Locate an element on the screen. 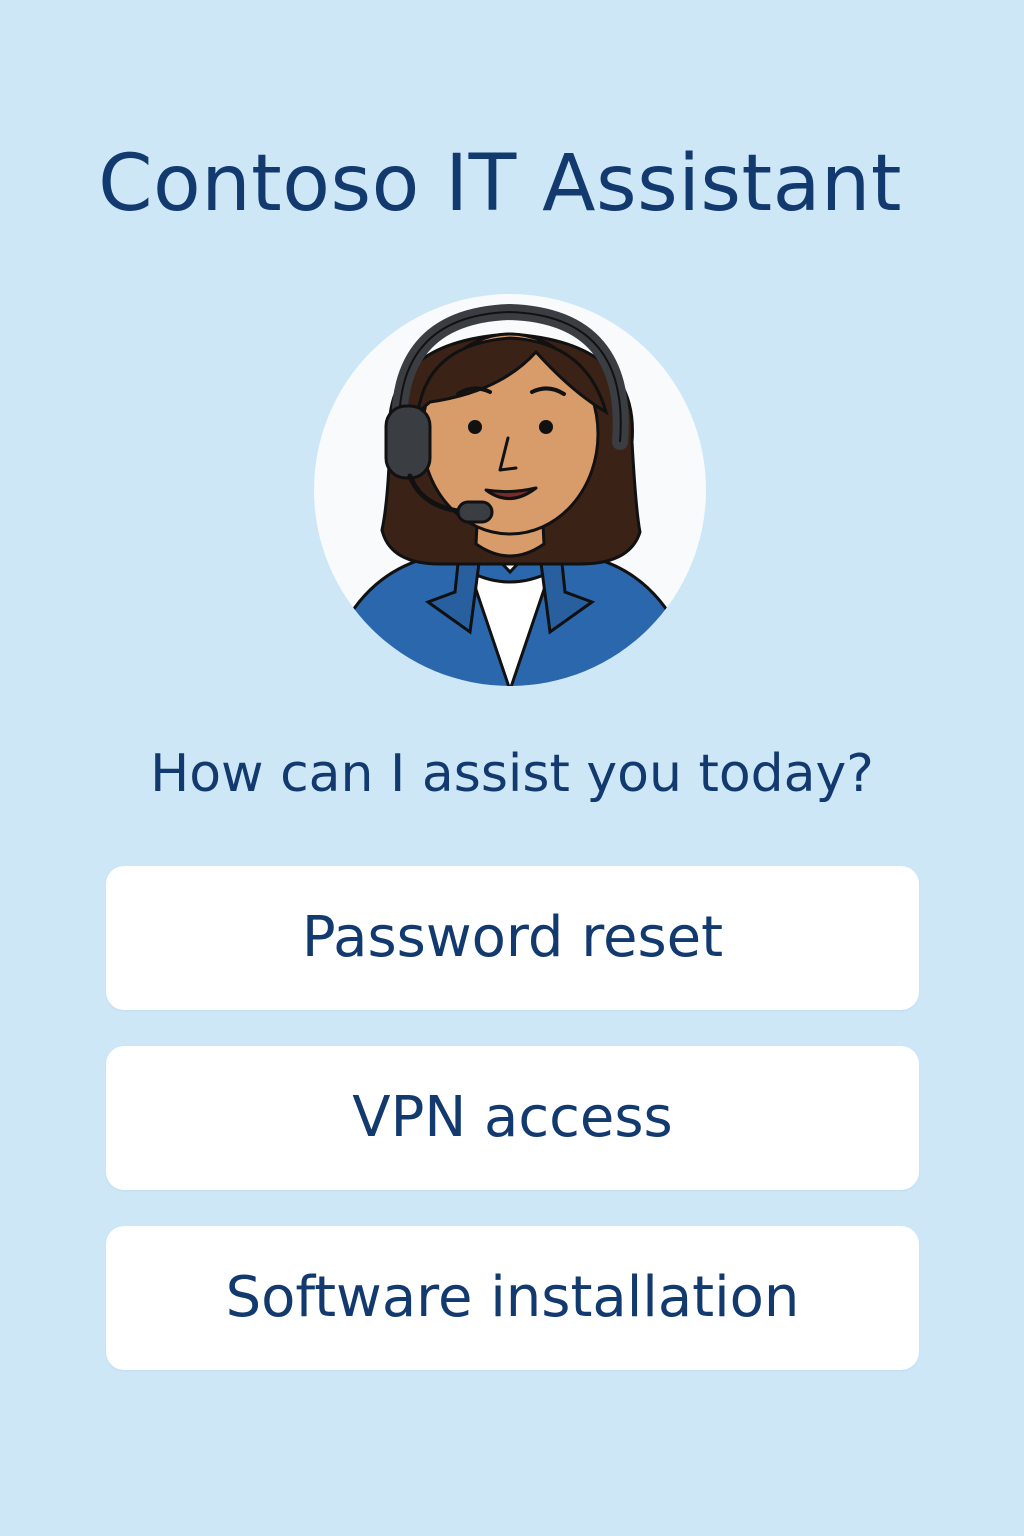 This screenshot has width=1024, height=1536. option-label: VPN access is located at coordinates (512, 1117).